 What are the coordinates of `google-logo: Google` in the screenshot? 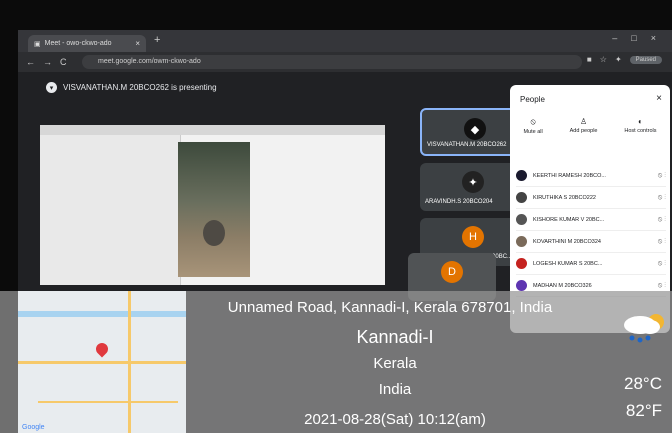 It's located at (33, 427).